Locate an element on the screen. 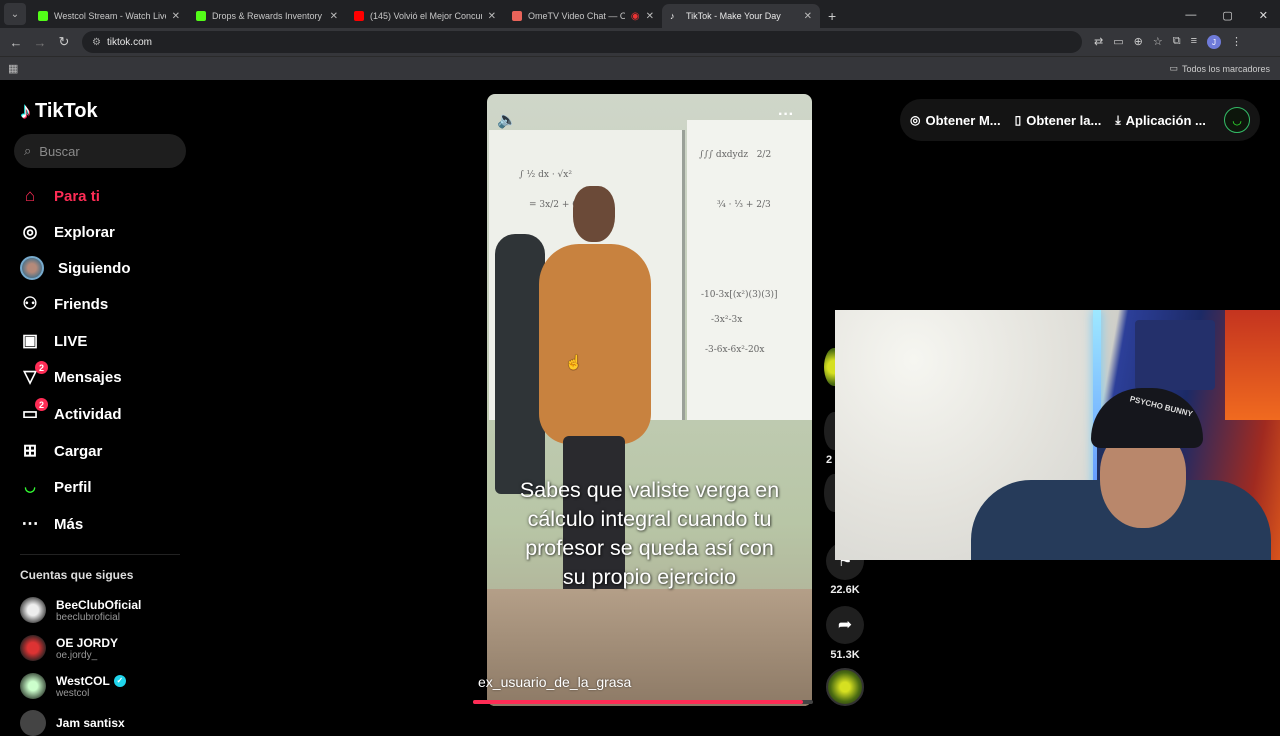  reading-list-icon: ≡ is located at coordinates (1194, 42).